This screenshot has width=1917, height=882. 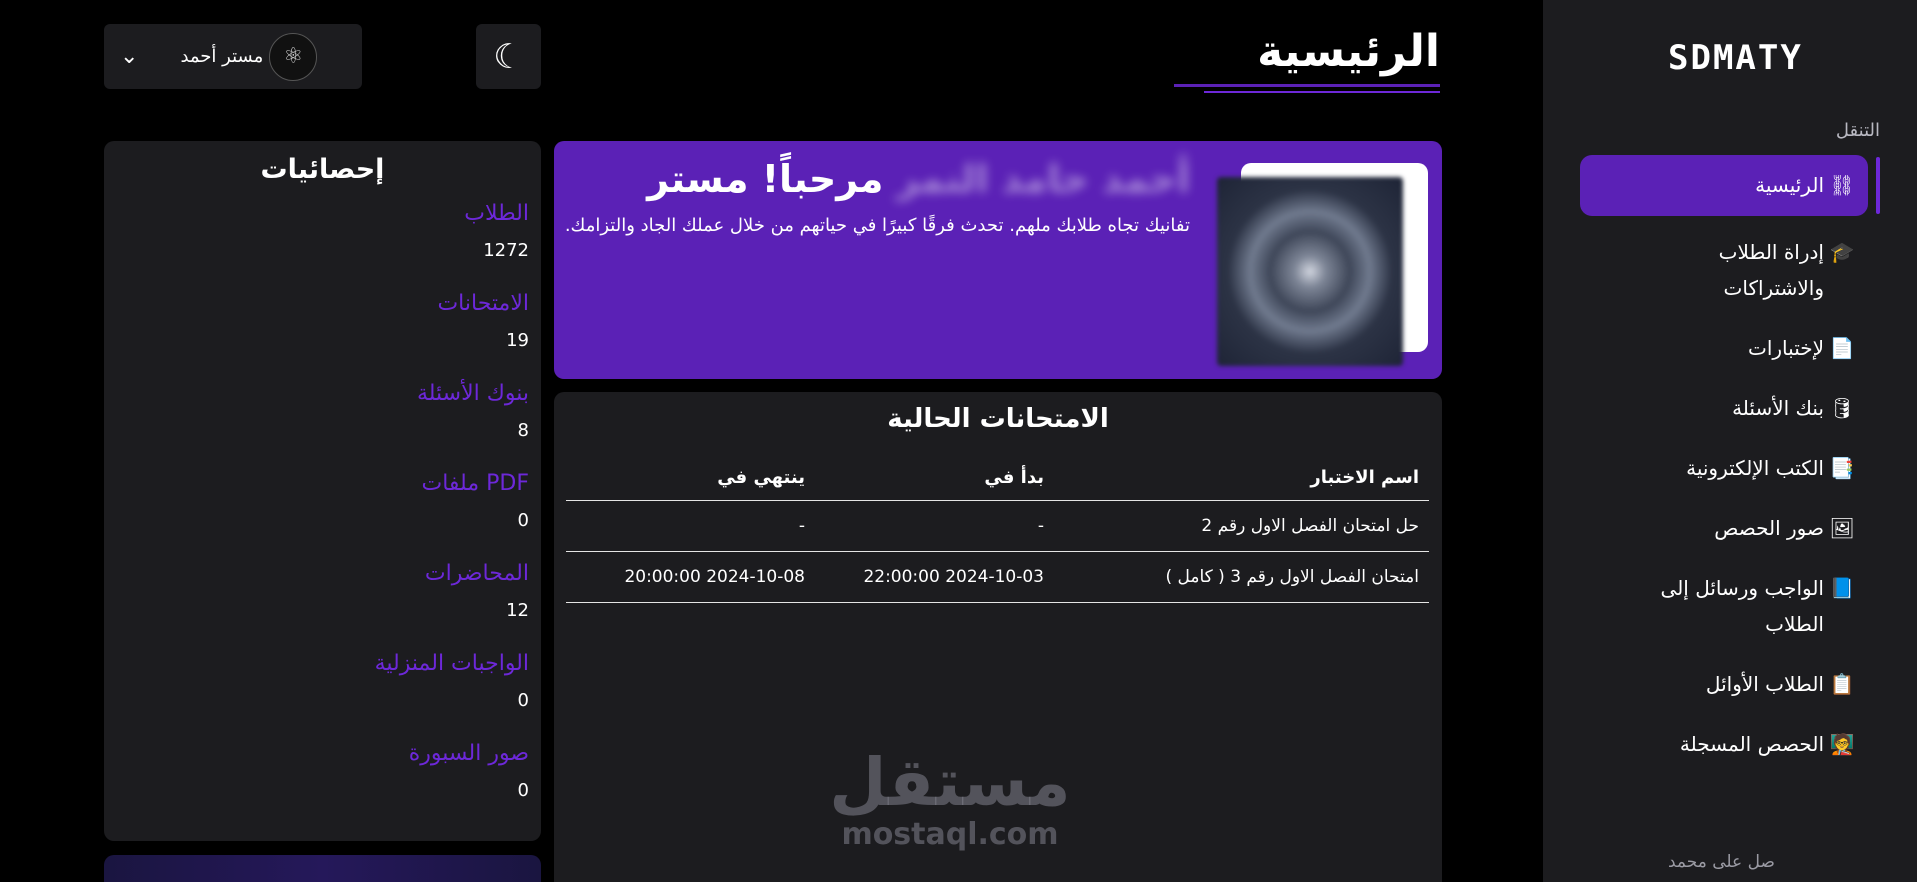 What do you see at coordinates (322, 868) in the screenshot?
I see `next-panel-edge` at bounding box center [322, 868].